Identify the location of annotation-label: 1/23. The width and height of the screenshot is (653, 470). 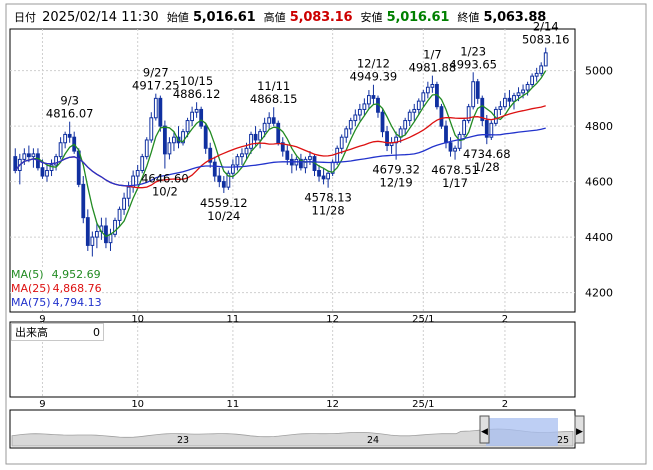
(473, 51).